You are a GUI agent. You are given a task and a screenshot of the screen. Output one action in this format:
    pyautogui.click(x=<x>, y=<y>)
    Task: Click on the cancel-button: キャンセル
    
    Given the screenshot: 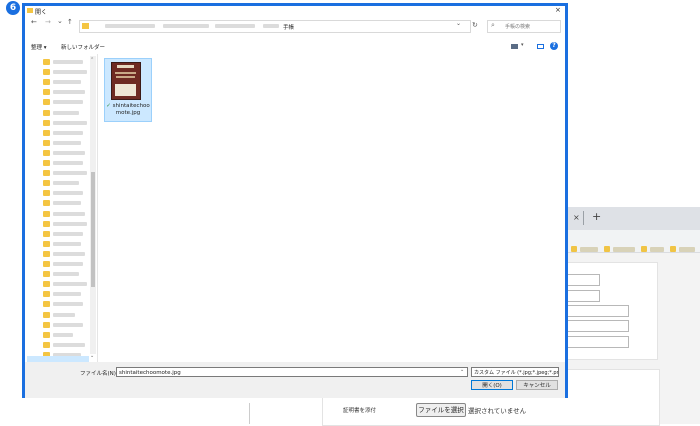 What is the action you would take?
    pyautogui.click(x=537, y=385)
    